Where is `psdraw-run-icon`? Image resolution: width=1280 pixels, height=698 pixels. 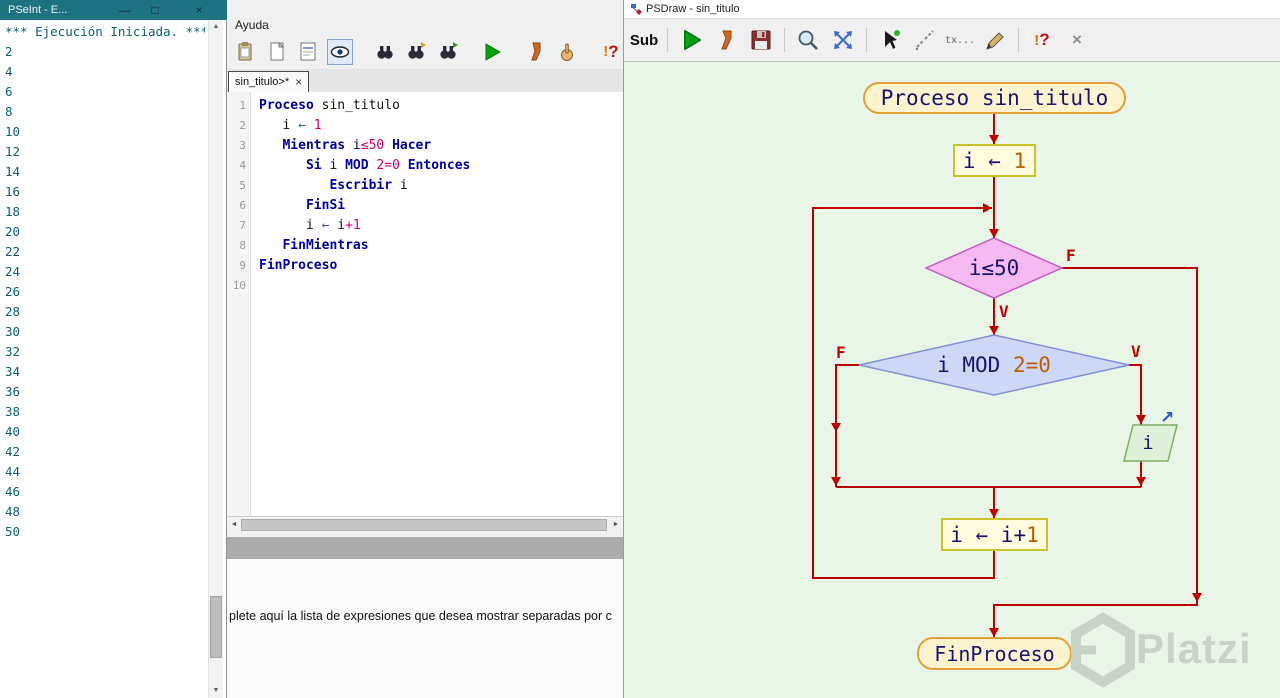 psdraw-run-icon is located at coordinates (692, 40).